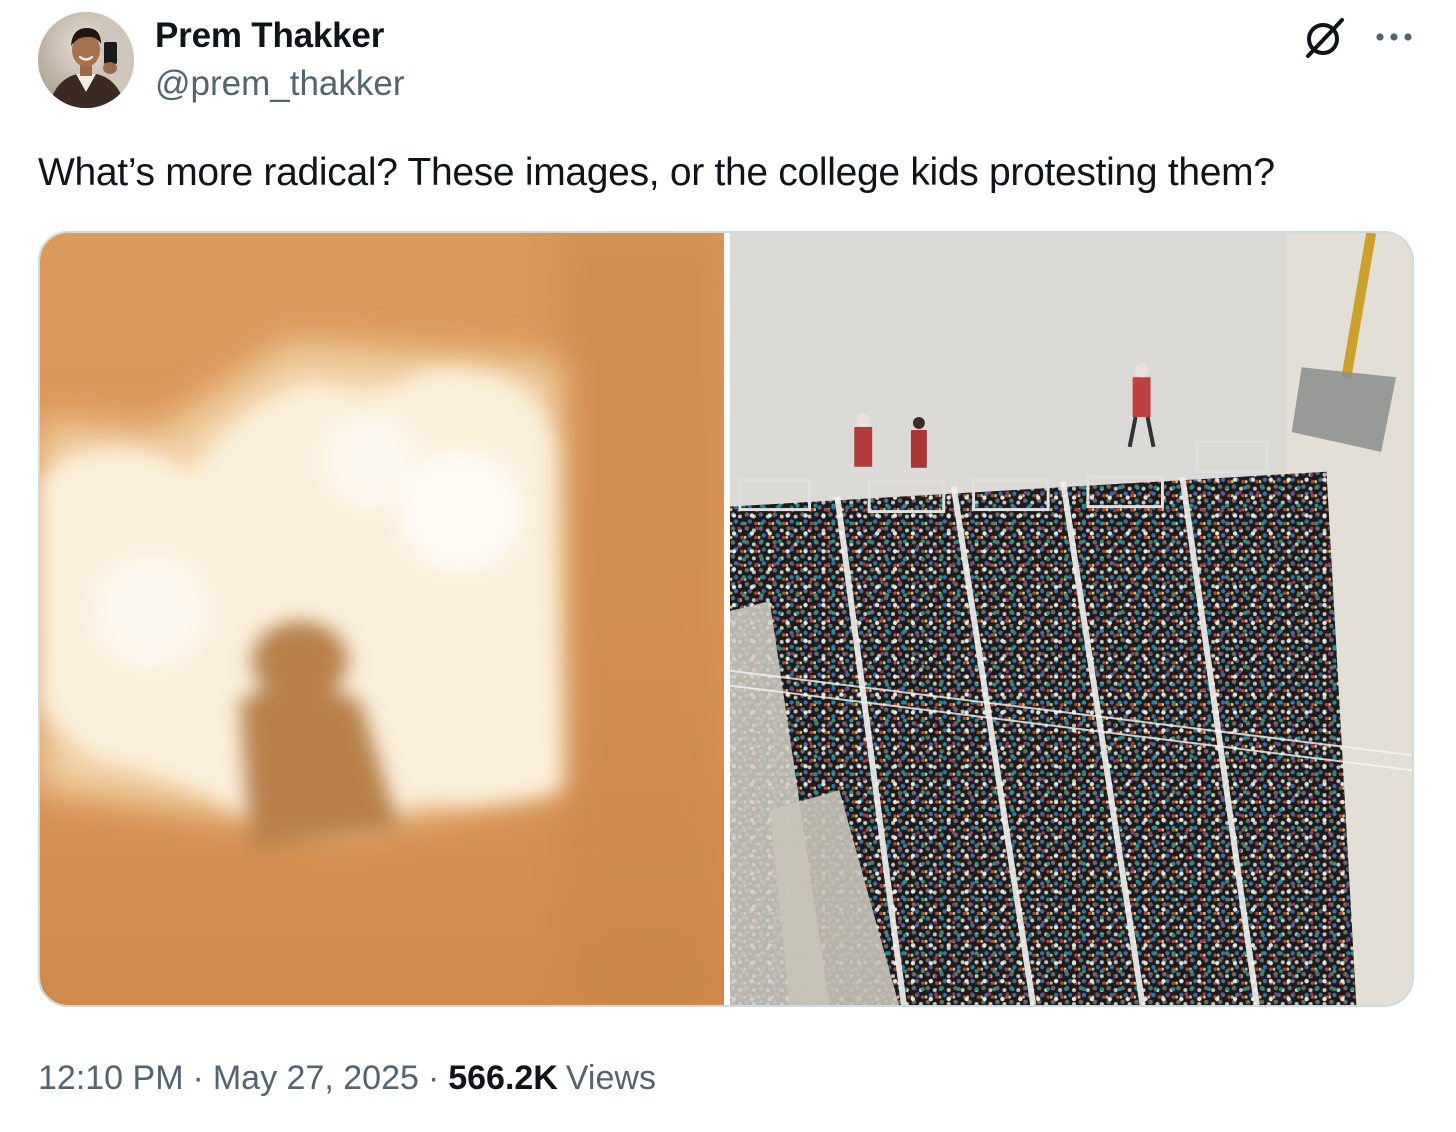 Image resolution: width=1456 pixels, height=1132 pixels. Describe the element at coordinates (111, 1078) in the screenshot. I see `tweet-time: 12:10 PM` at that location.